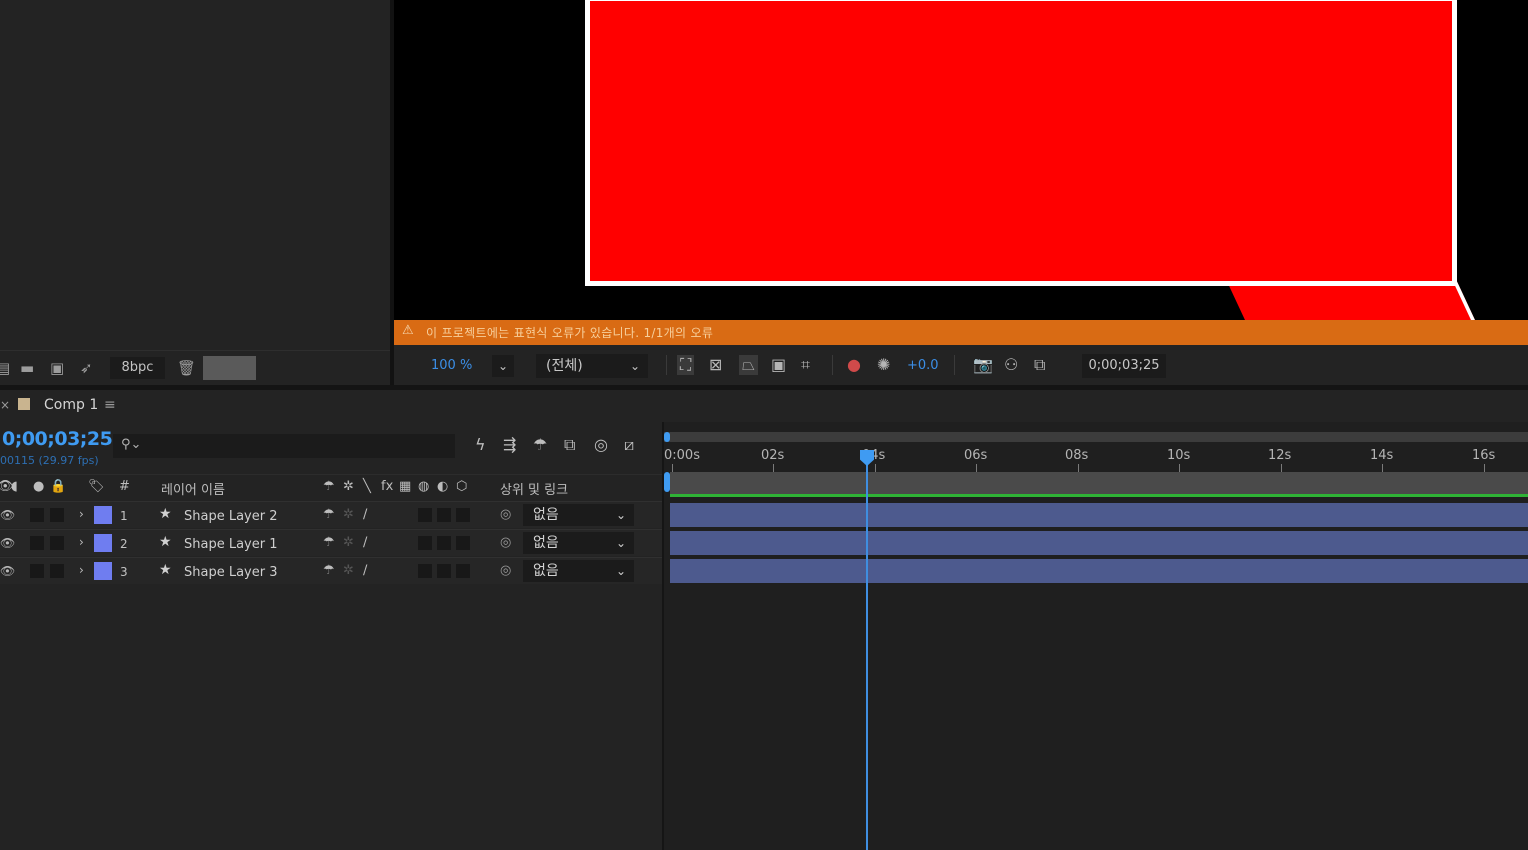 The height and width of the screenshot is (850, 1528). I want to click on layer-row: 👁 › 3 ★ Shape Layer 3 ☂ ✲ ∕ ◎ 없음 ⌄, so click(331, 570).